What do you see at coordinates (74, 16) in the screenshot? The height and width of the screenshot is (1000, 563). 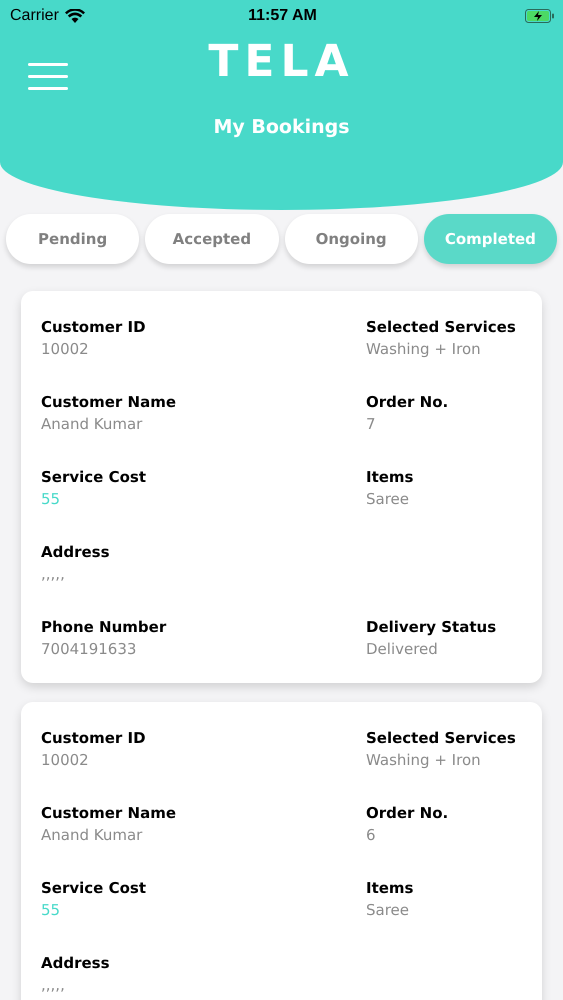 I see `wifi-icon` at bounding box center [74, 16].